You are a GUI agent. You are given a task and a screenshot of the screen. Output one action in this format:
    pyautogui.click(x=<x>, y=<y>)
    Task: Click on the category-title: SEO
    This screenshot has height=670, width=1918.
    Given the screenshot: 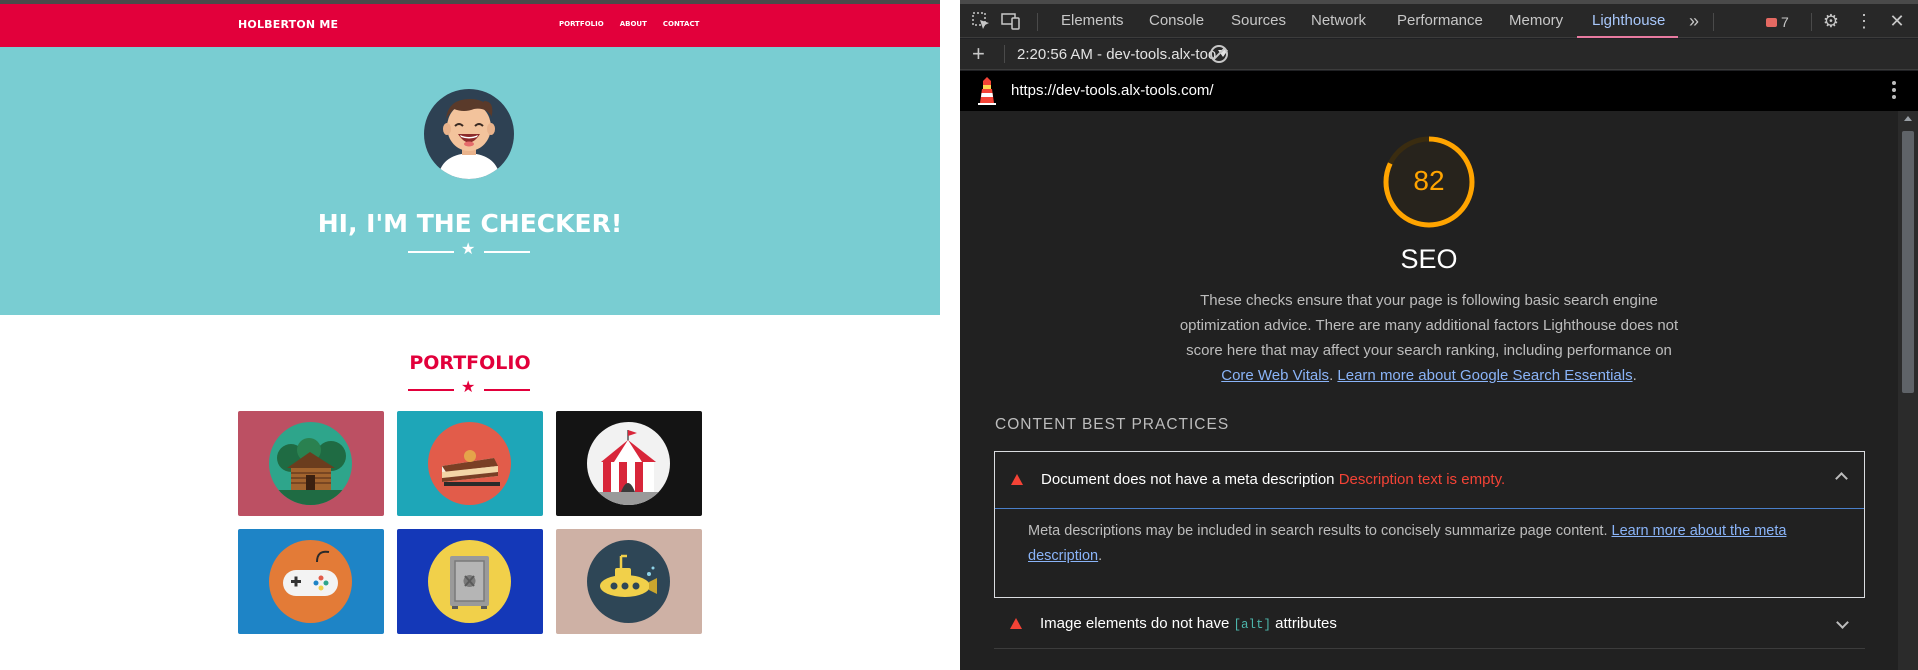 What is the action you would take?
    pyautogui.click(x=1429, y=259)
    